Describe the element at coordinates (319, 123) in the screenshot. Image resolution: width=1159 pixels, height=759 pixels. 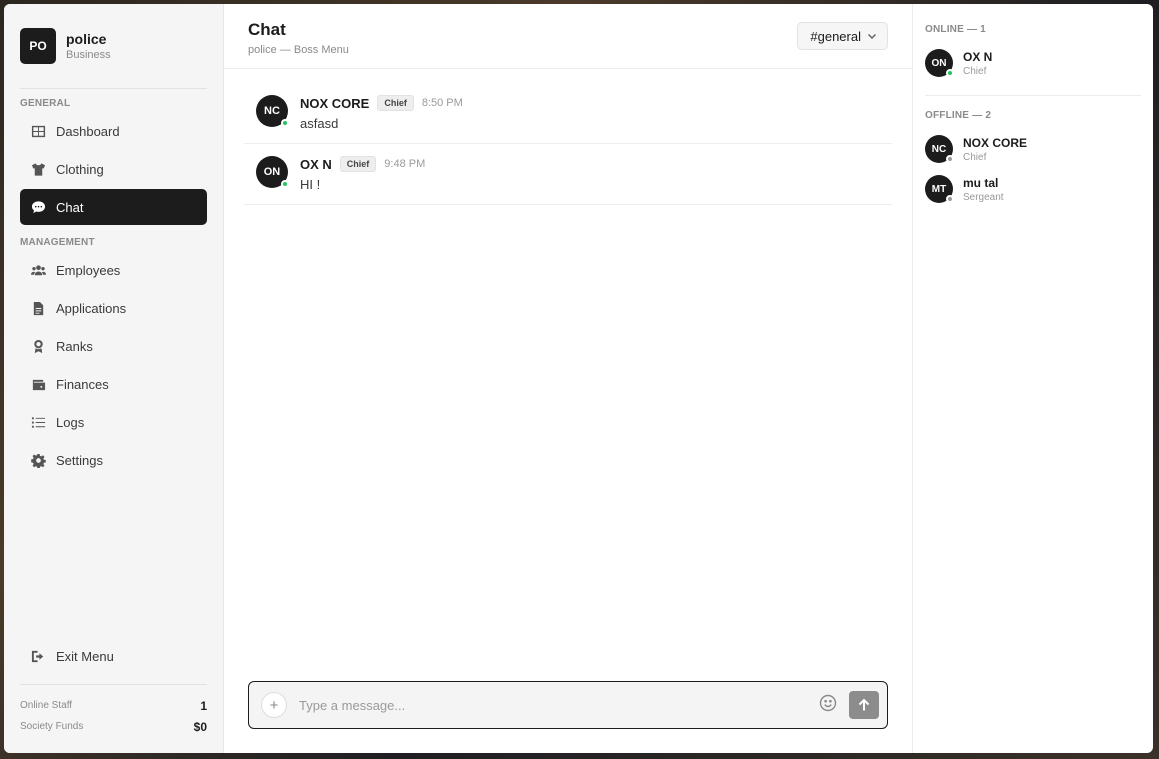
I see `message-text: asfasd` at that location.